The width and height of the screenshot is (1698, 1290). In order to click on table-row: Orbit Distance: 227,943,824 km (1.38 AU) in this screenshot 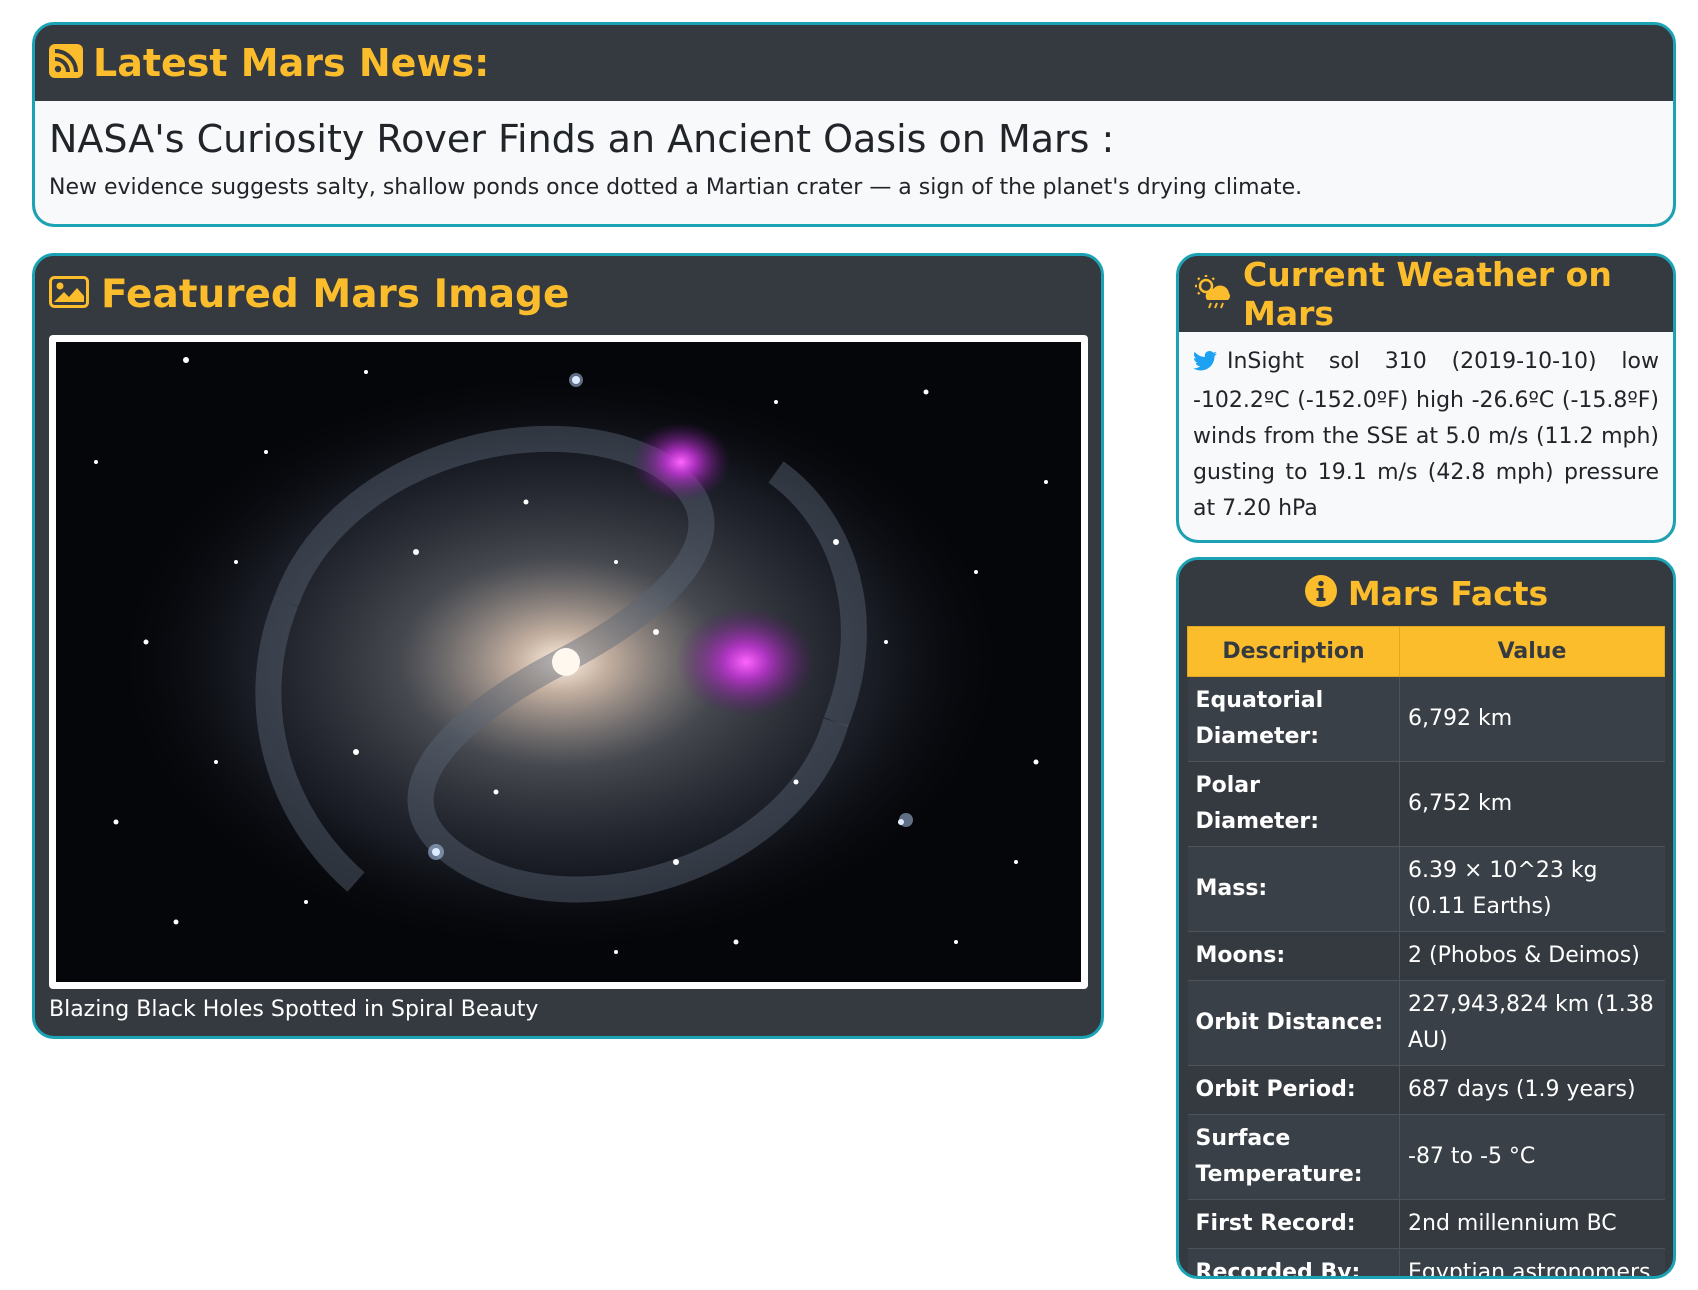, I will do `click(1426, 1023)`.